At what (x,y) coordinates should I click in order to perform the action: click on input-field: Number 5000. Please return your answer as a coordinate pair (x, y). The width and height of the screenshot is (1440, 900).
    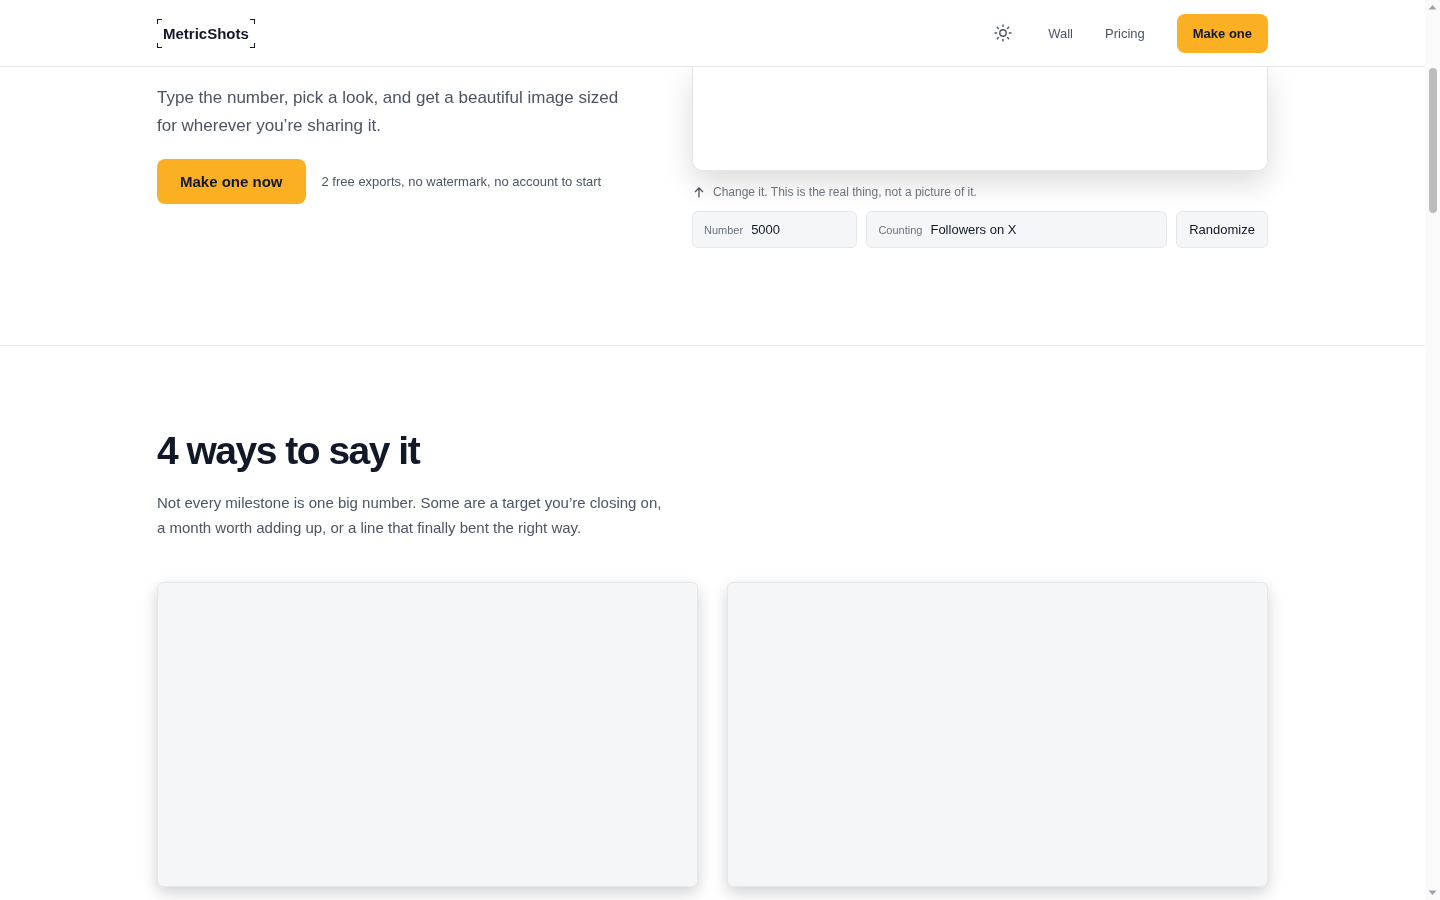
    Looking at the image, I should click on (775, 229).